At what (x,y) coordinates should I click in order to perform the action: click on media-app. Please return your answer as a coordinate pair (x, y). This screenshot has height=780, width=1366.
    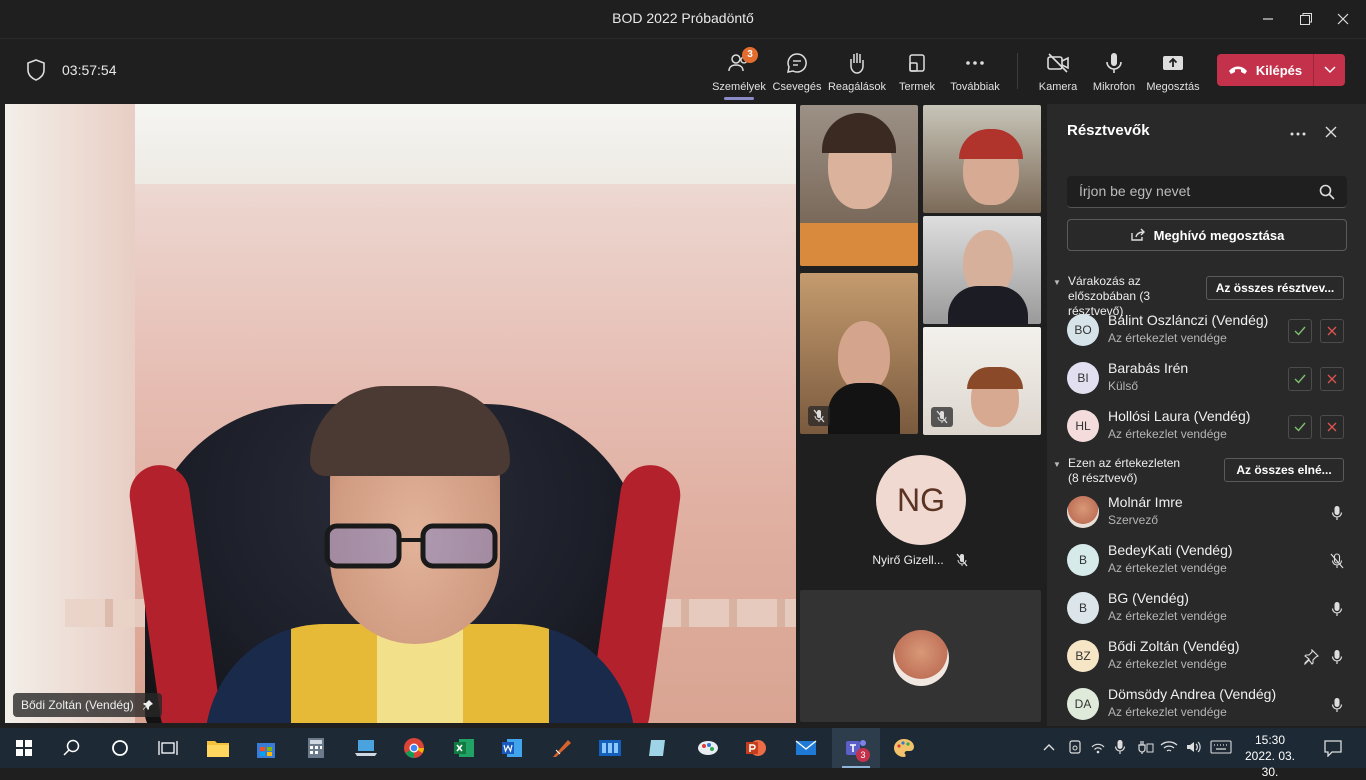
    Looking at the image, I should click on (610, 748).